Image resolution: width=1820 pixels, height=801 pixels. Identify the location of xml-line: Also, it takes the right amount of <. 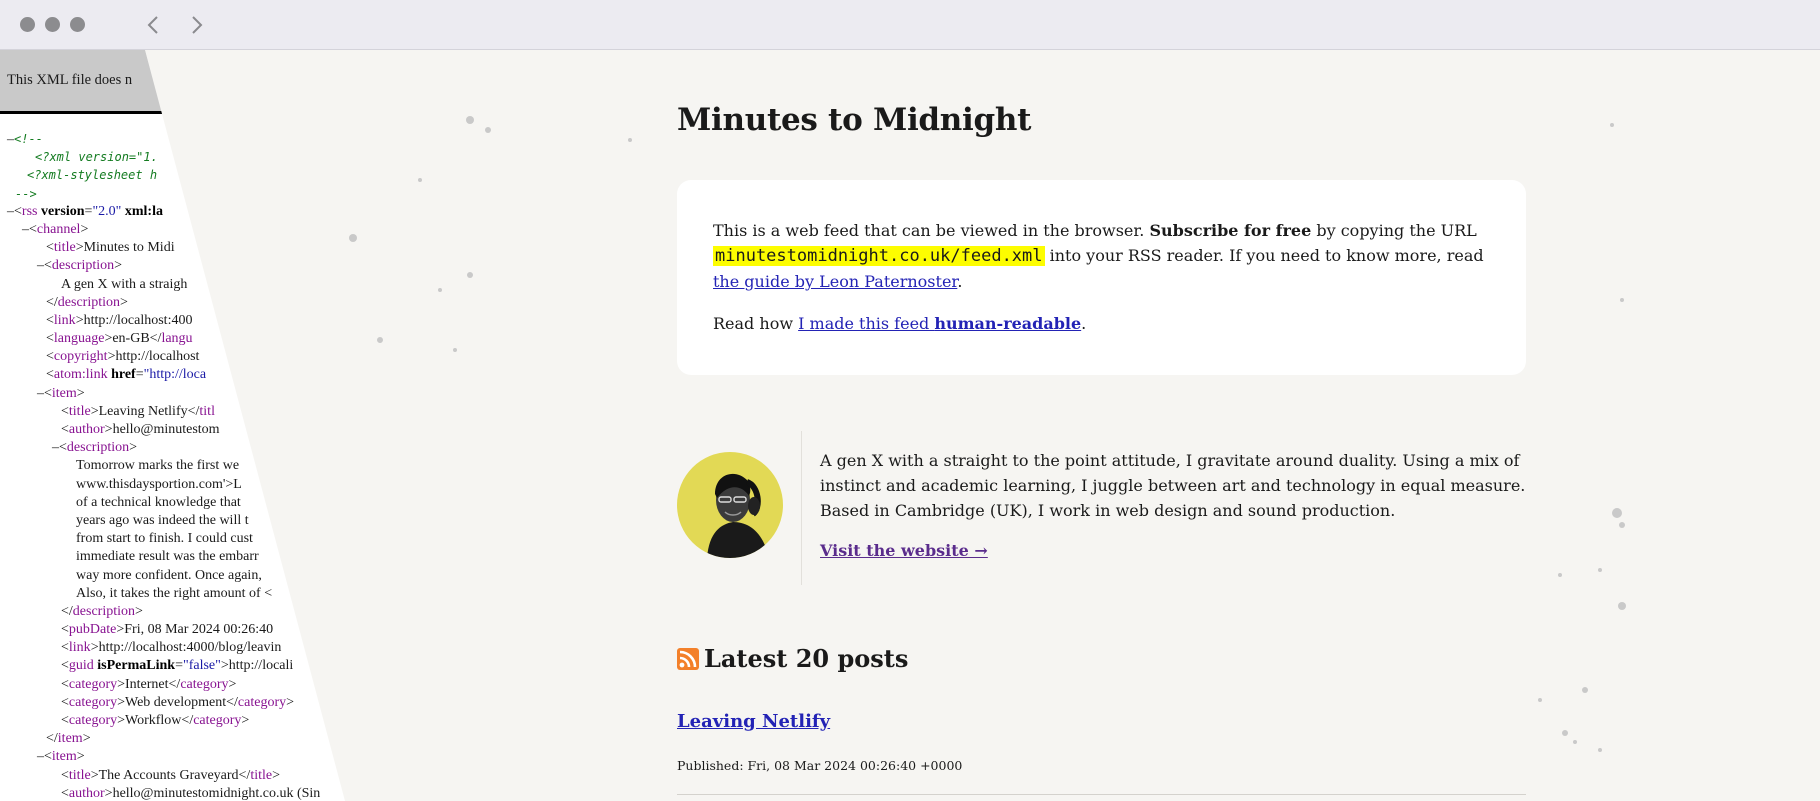
(174, 593).